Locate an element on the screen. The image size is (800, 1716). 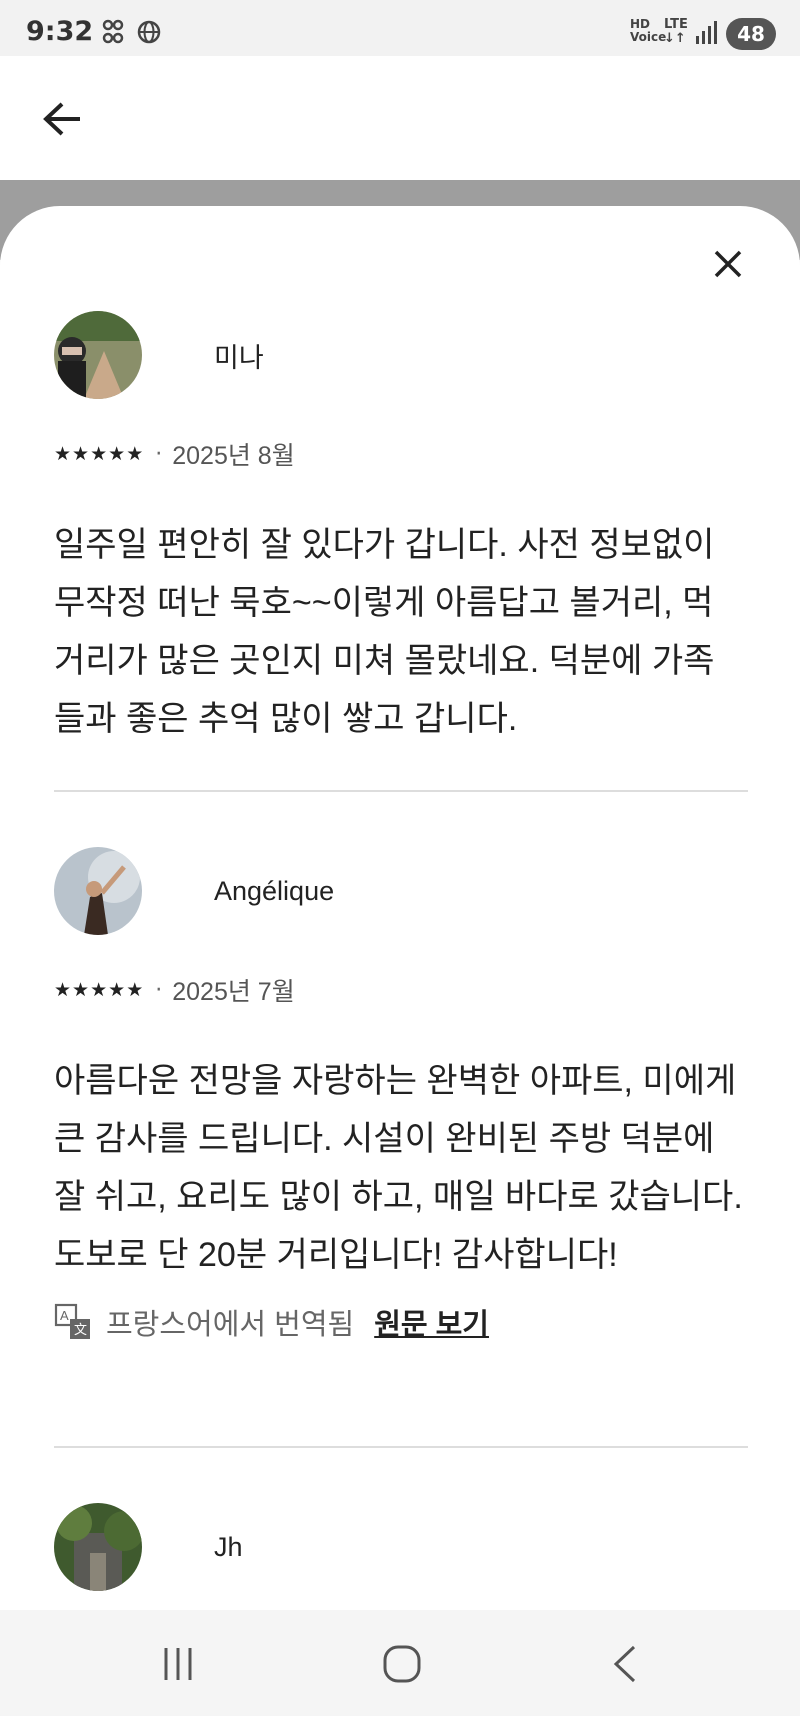
back-button is located at coordinates (62, 119).